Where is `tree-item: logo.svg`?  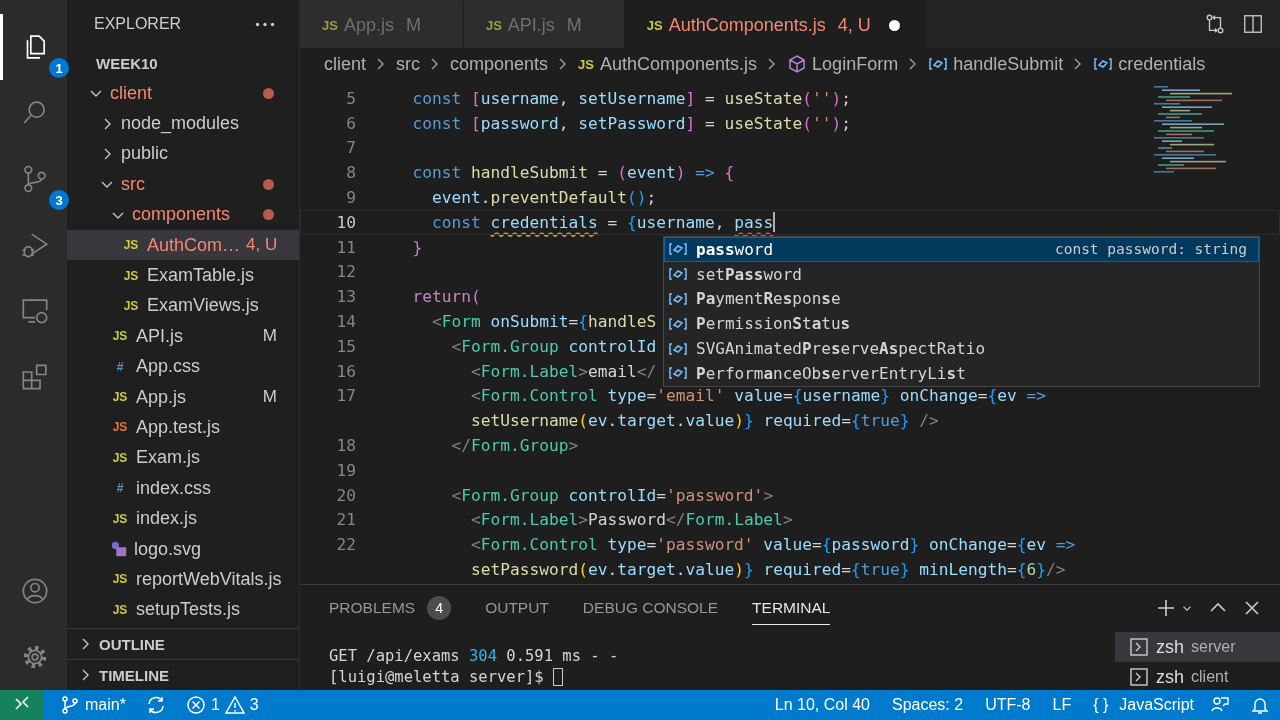
tree-item: logo.svg is located at coordinates (183, 549).